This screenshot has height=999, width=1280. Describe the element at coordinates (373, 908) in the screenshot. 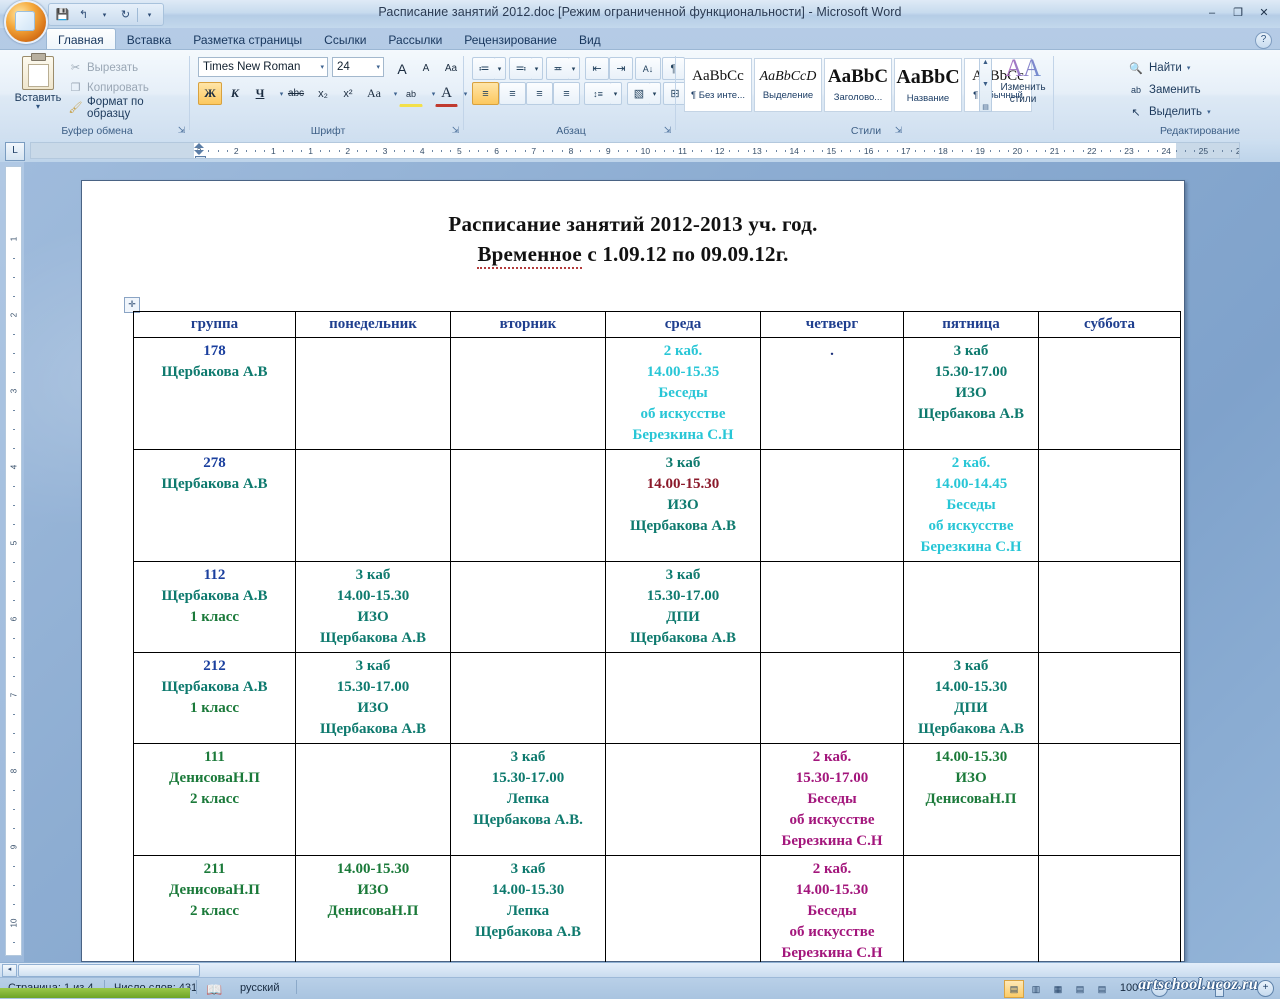

I see `cell-monday: 14.00-15.30 ИЗО ДенисоваН.П` at that location.